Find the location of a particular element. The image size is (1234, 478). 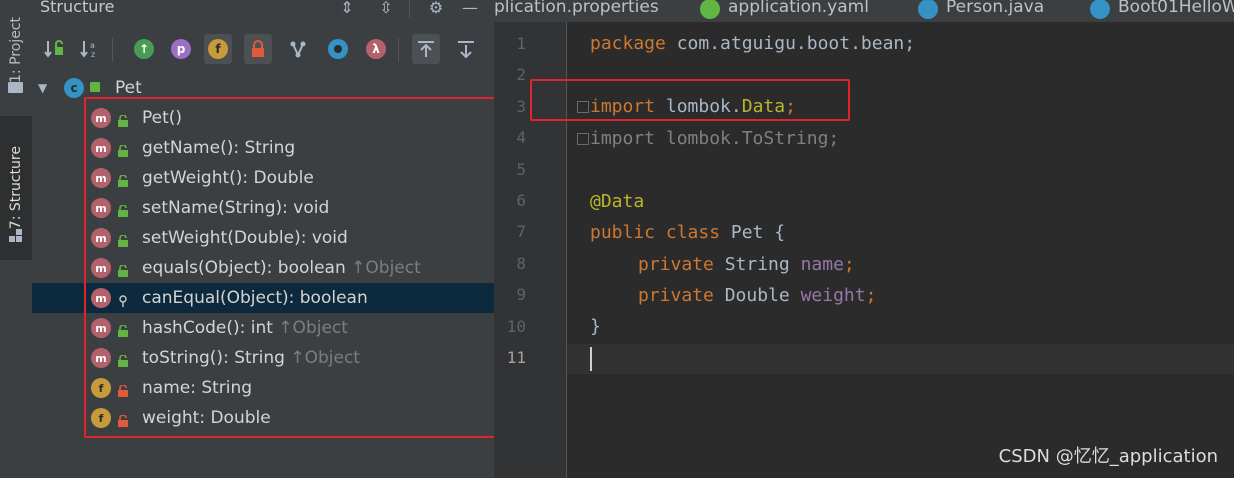

folder-icon is located at coordinates (15, 87).